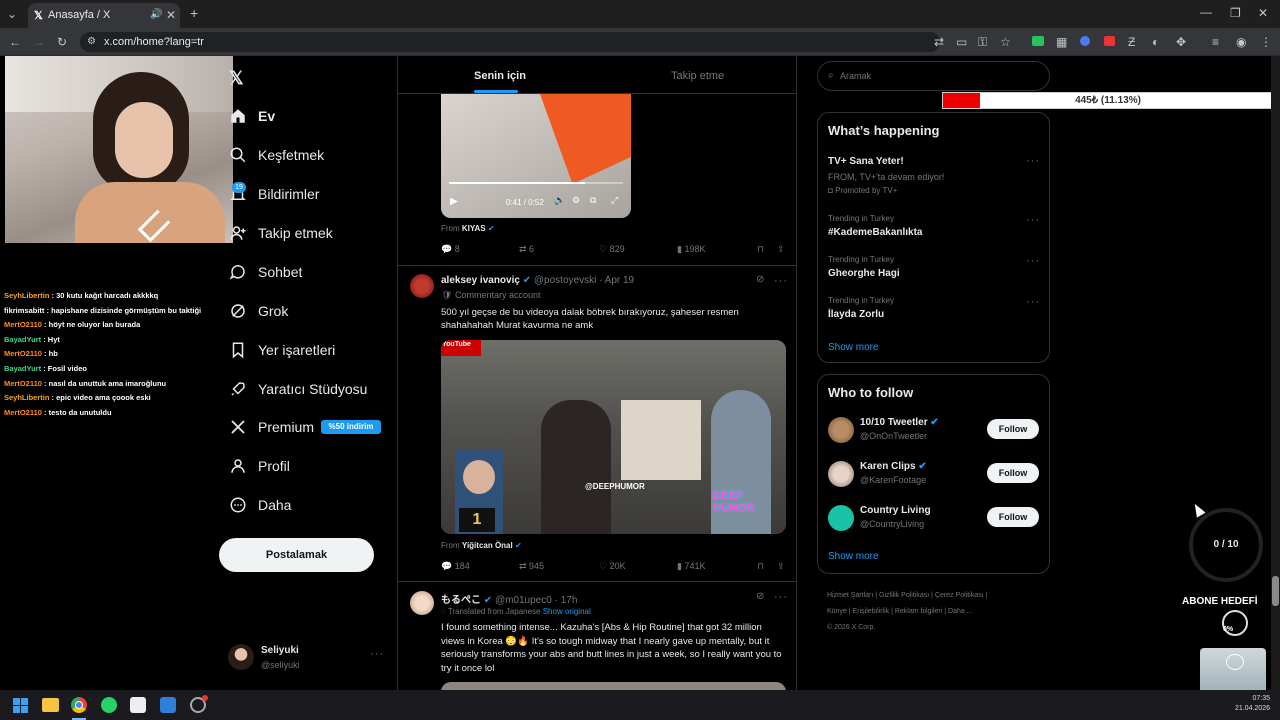 Image resolution: width=1280 pixels, height=720 pixels. I want to click on minimize-icon: —, so click(1206, 12).